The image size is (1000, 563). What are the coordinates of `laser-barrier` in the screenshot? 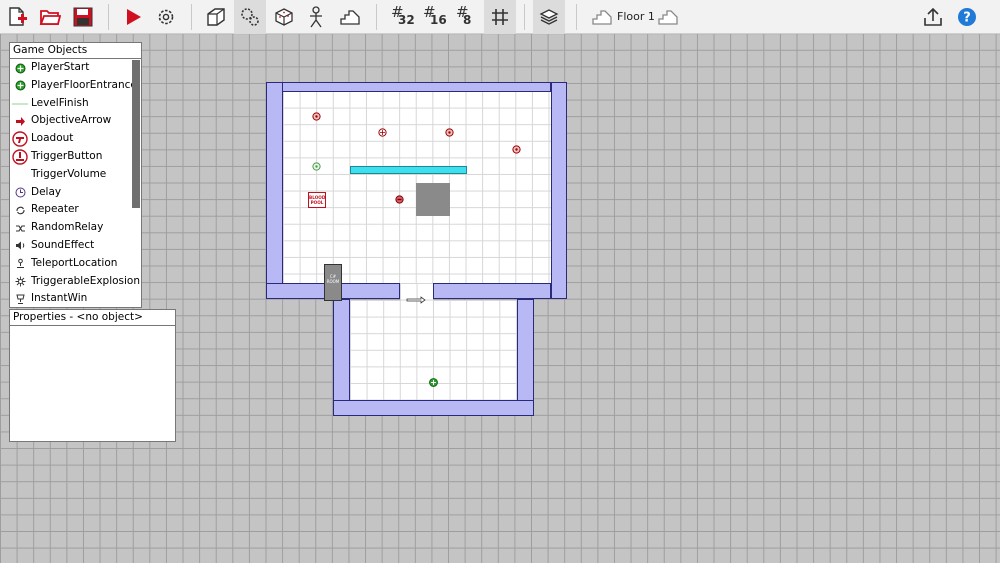 It's located at (408, 170).